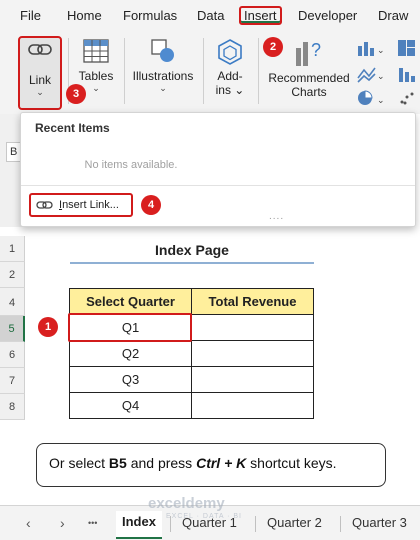 The image size is (420, 540). What do you see at coordinates (28, 523) in the screenshot?
I see `prev-sheet-button: ‹` at bounding box center [28, 523].